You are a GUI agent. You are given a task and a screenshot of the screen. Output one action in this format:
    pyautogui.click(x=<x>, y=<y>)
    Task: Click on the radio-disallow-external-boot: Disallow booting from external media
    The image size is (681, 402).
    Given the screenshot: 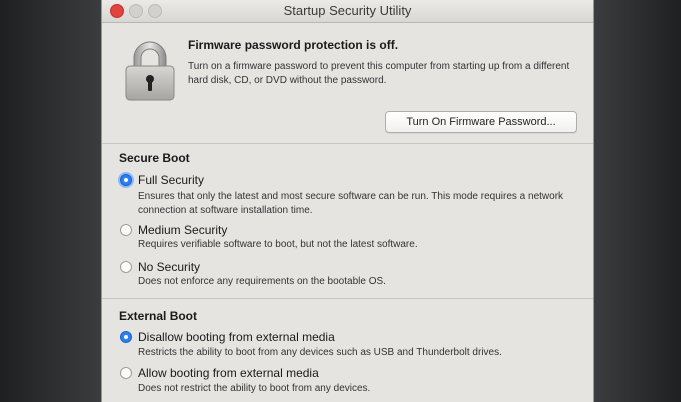 What is the action you would take?
    pyautogui.click(x=227, y=337)
    